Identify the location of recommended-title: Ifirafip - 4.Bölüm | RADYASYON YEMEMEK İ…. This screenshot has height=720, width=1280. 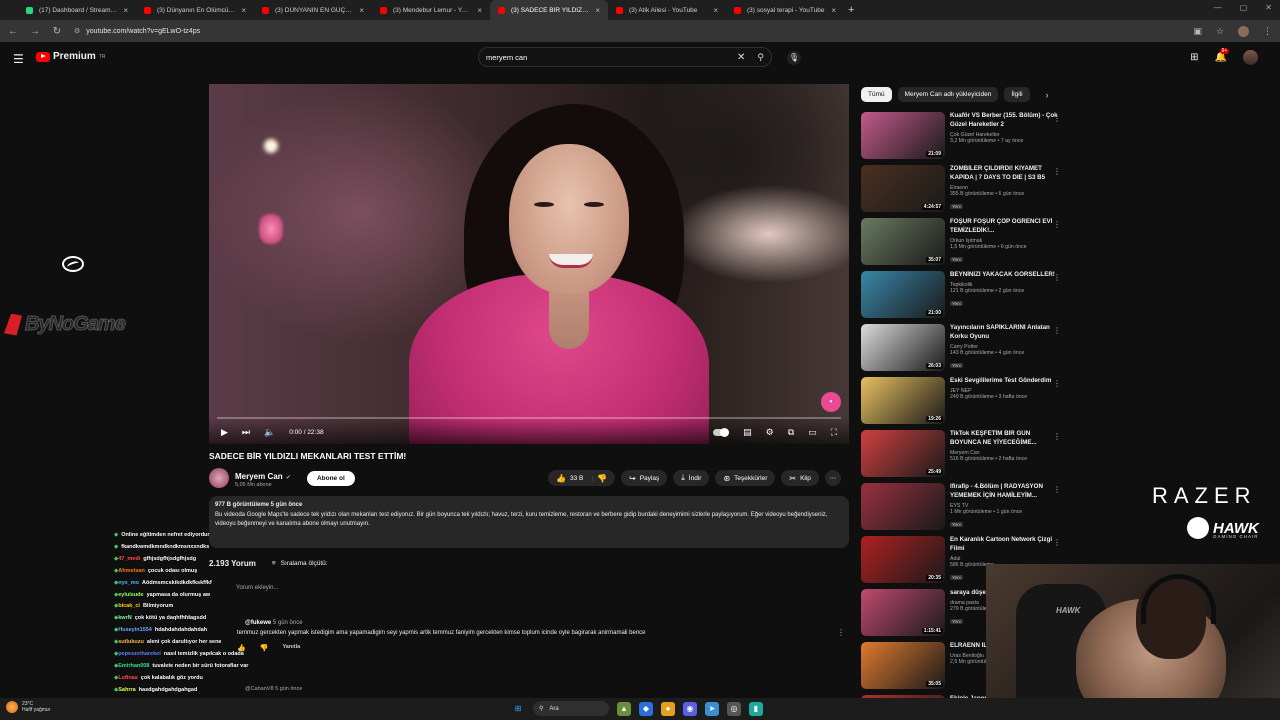
(1005, 492).